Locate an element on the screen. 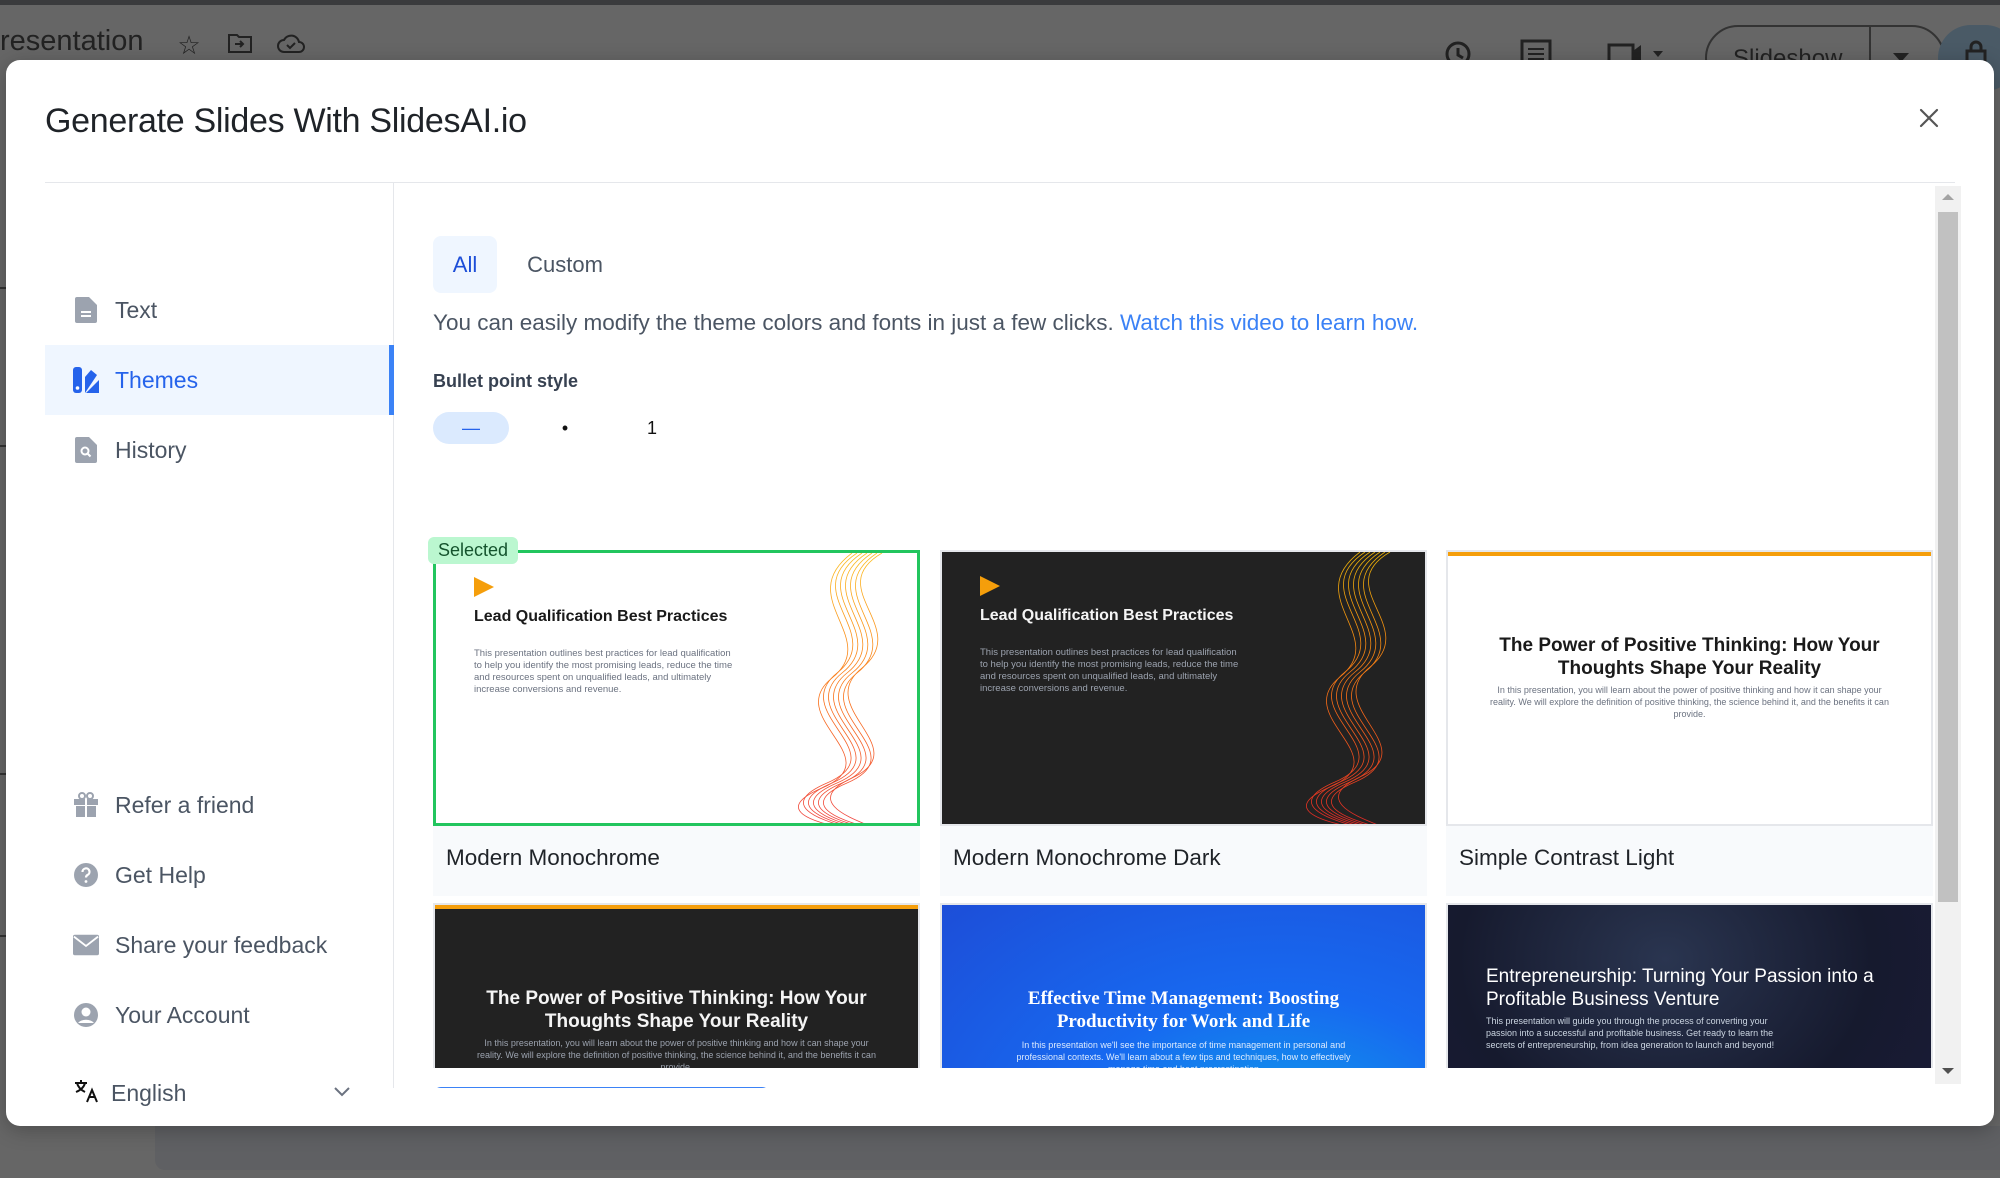 This screenshot has width=2000, height=1178. sidebar-item-feedback: Share your feedback is located at coordinates (219, 945).